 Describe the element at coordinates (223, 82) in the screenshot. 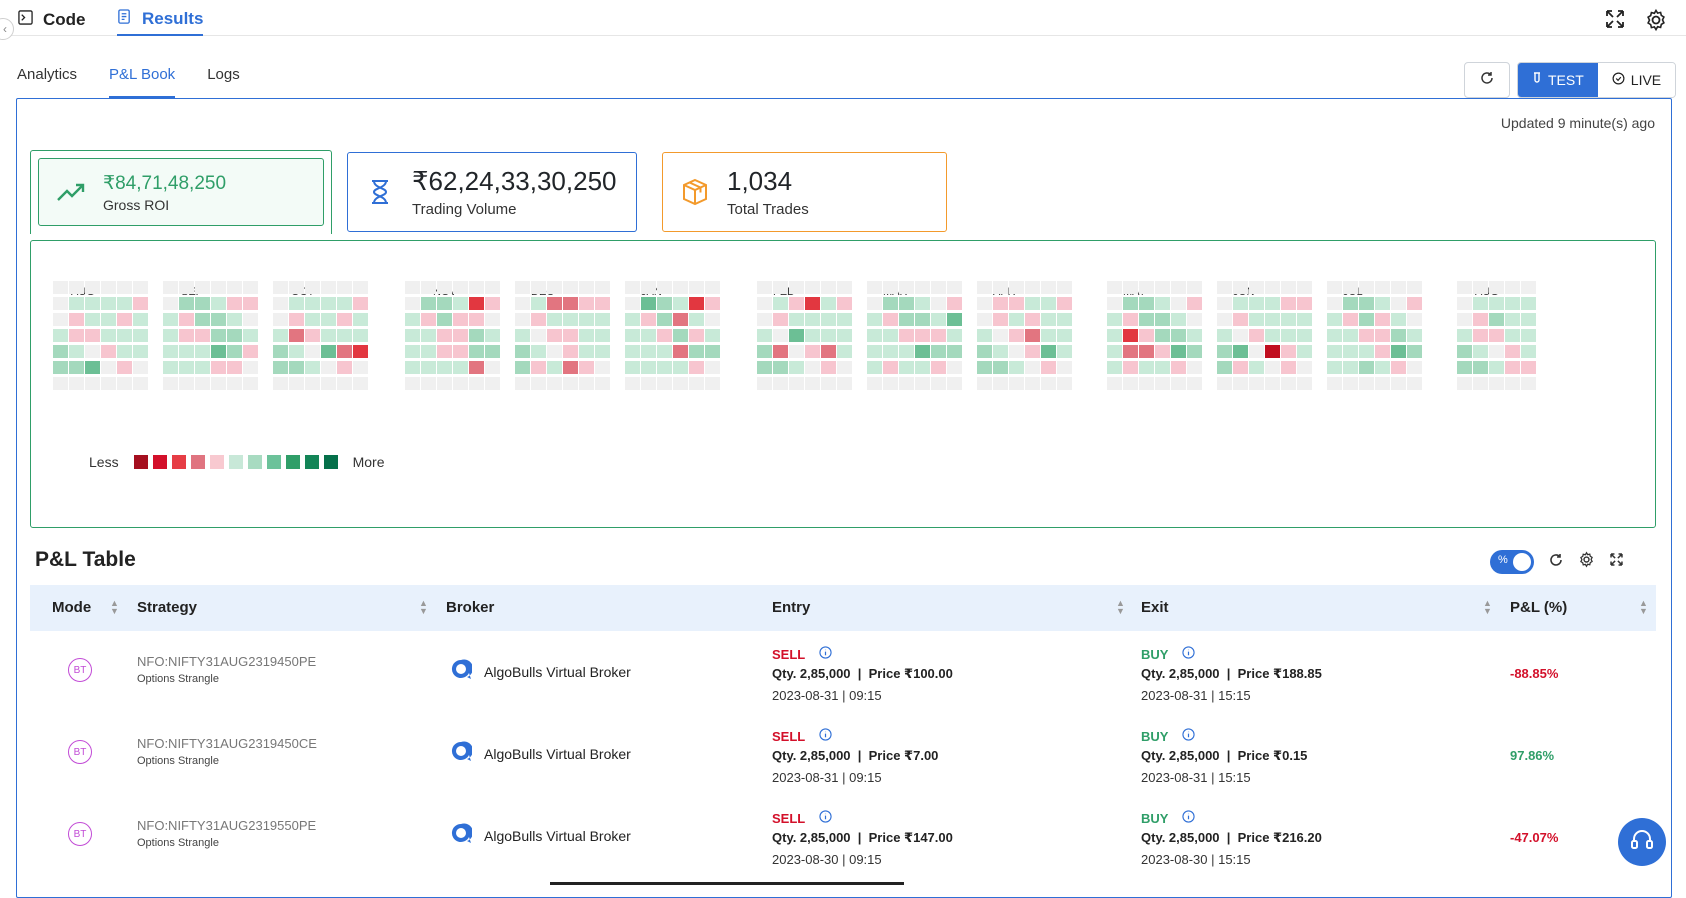

I see `tab-logs: Logs` at that location.